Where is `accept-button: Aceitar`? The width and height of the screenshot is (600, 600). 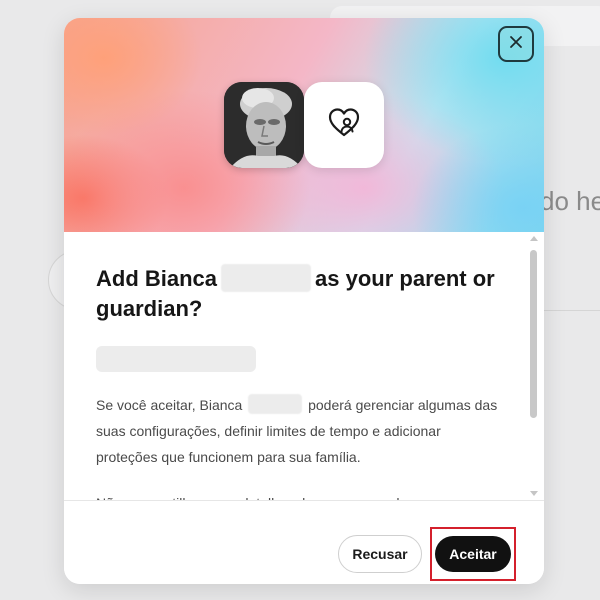
accept-button: Aceitar is located at coordinates (473, 554).